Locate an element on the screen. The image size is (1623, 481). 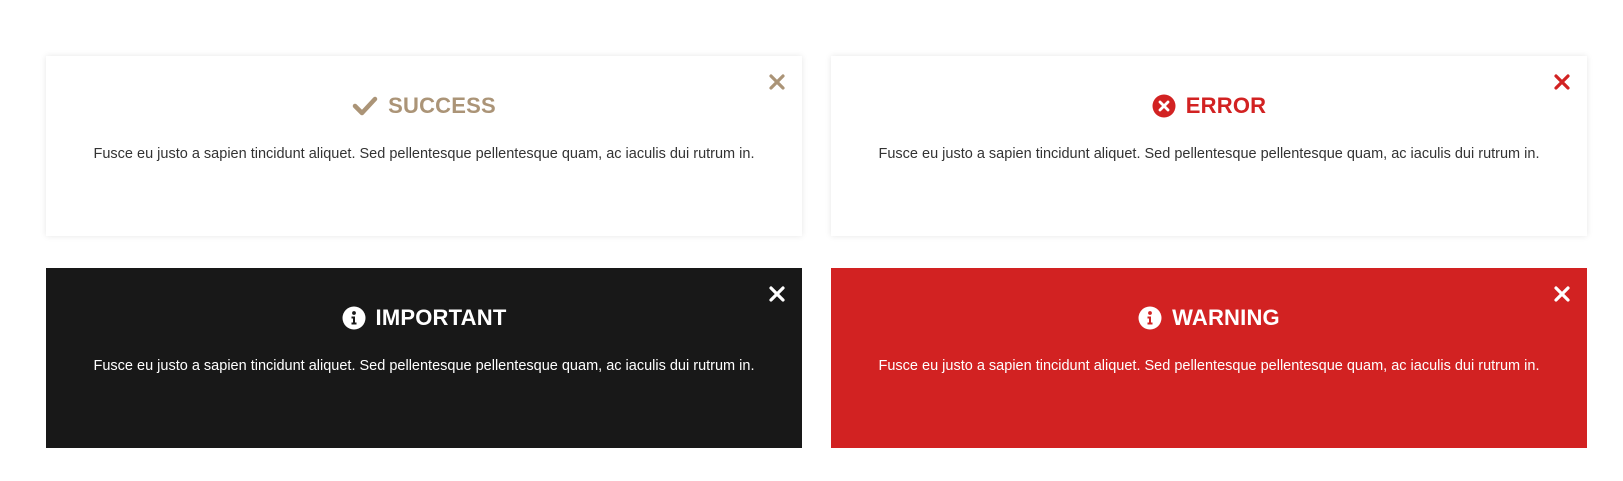
alert-title: ERROR is located at coordinates (1226, 105).